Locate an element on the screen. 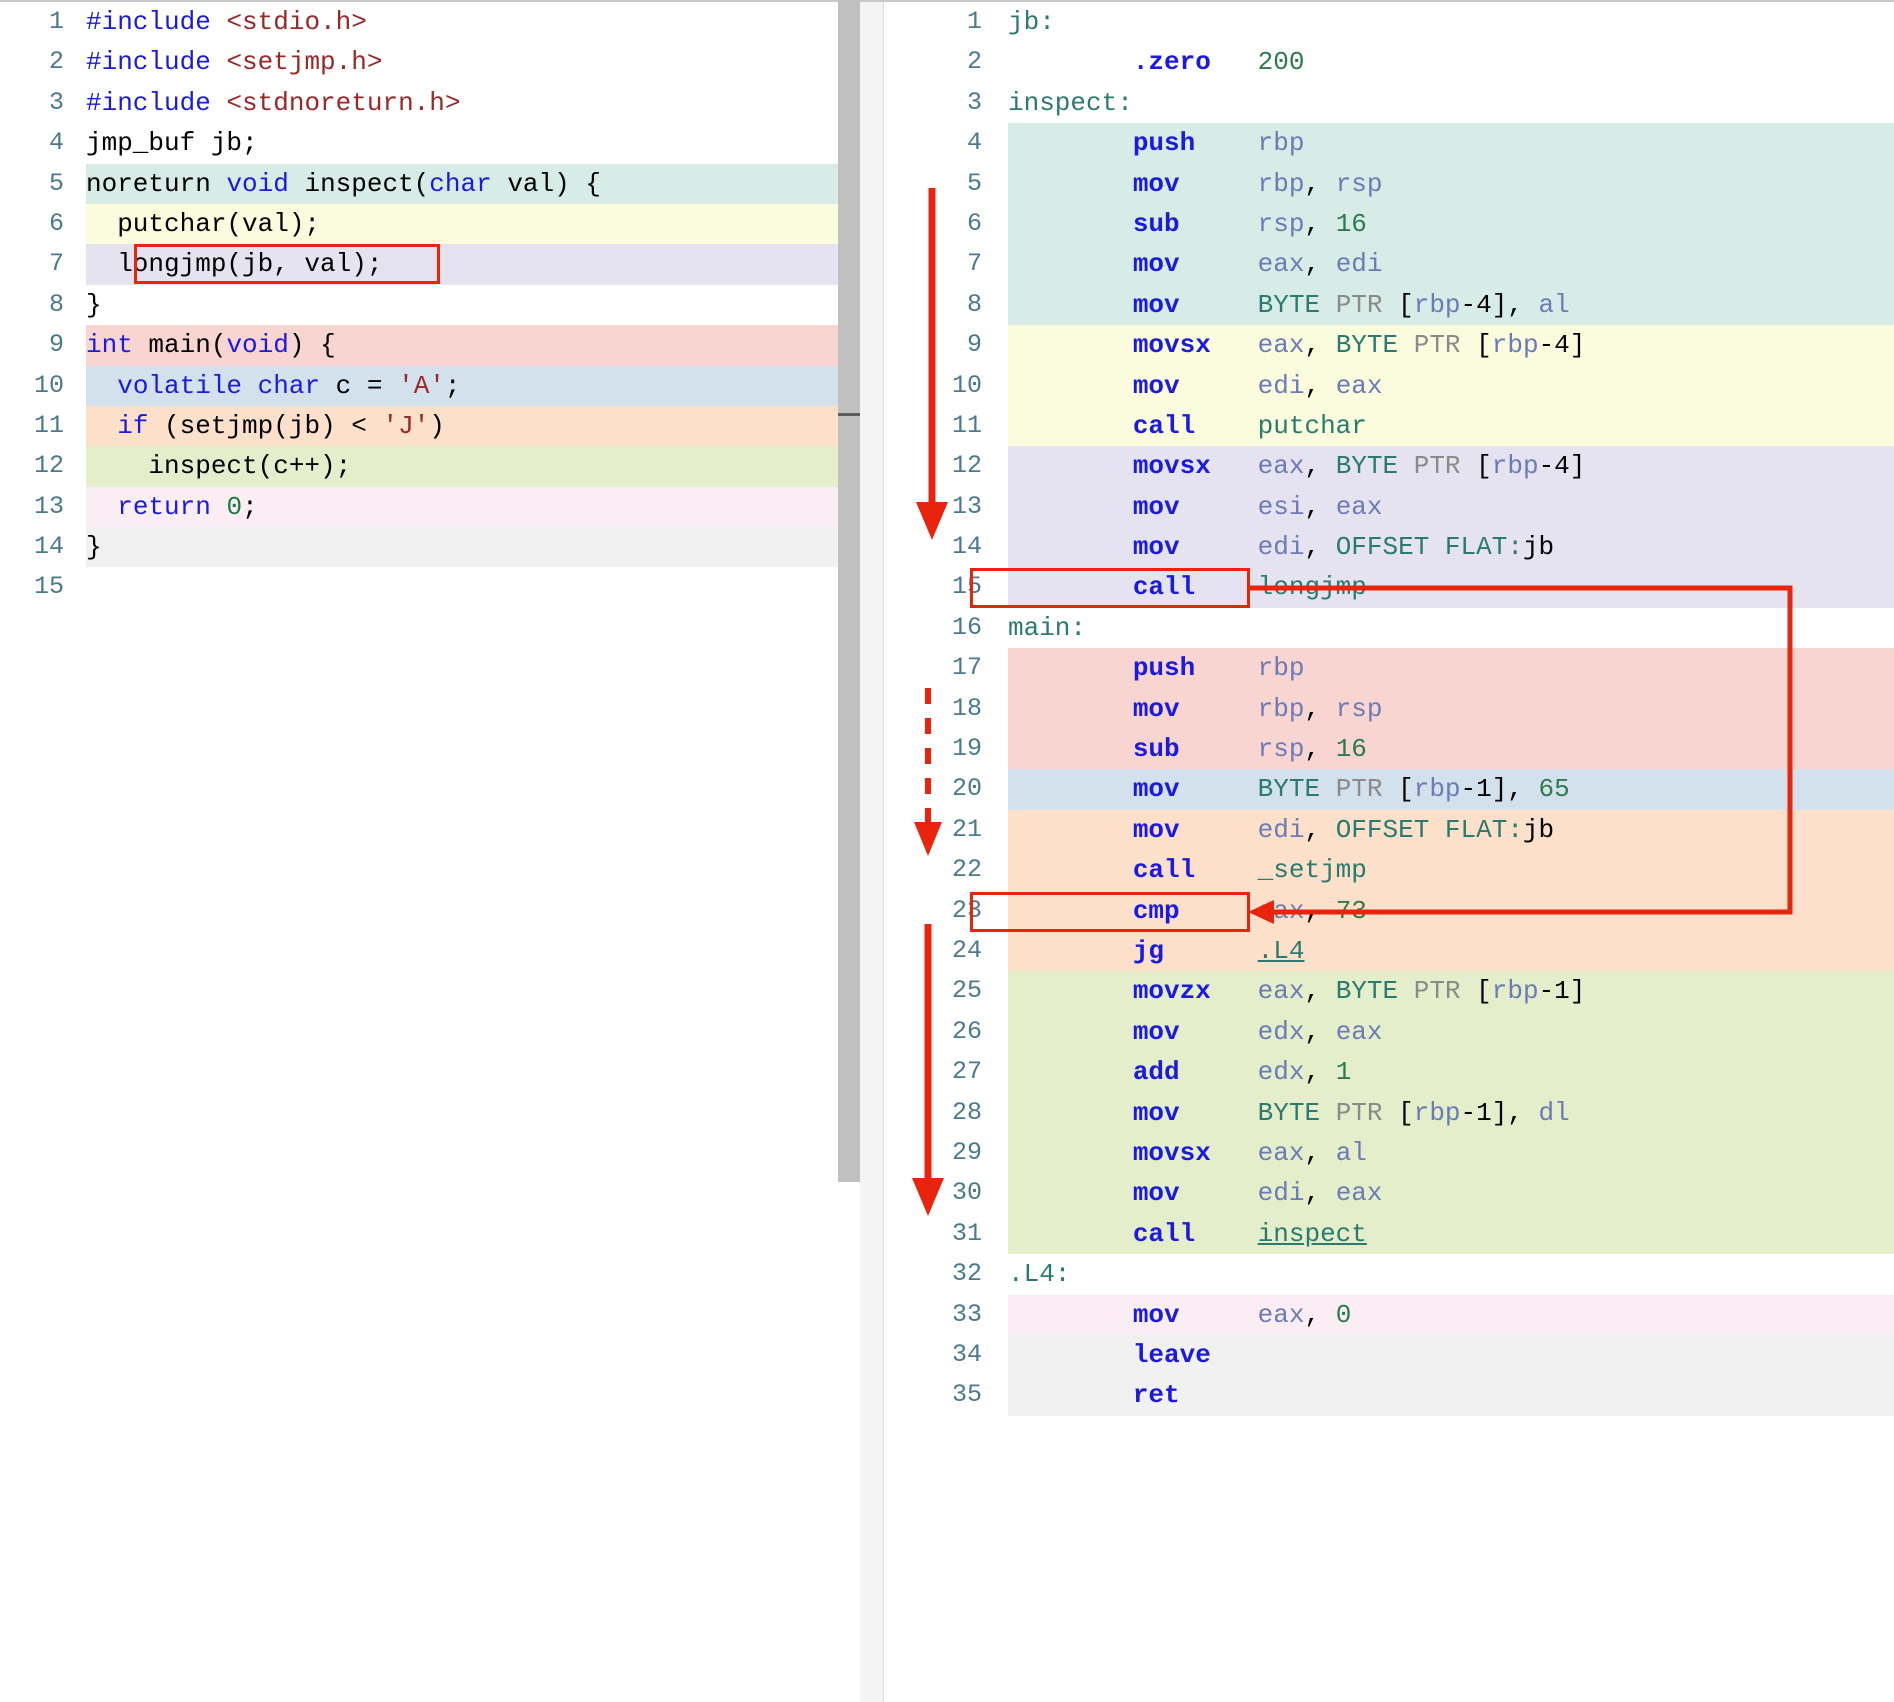 The width and height of the screenshot is (1894, 1702). code-text: jmp_buf jb; is located at coordinates (172, 143).